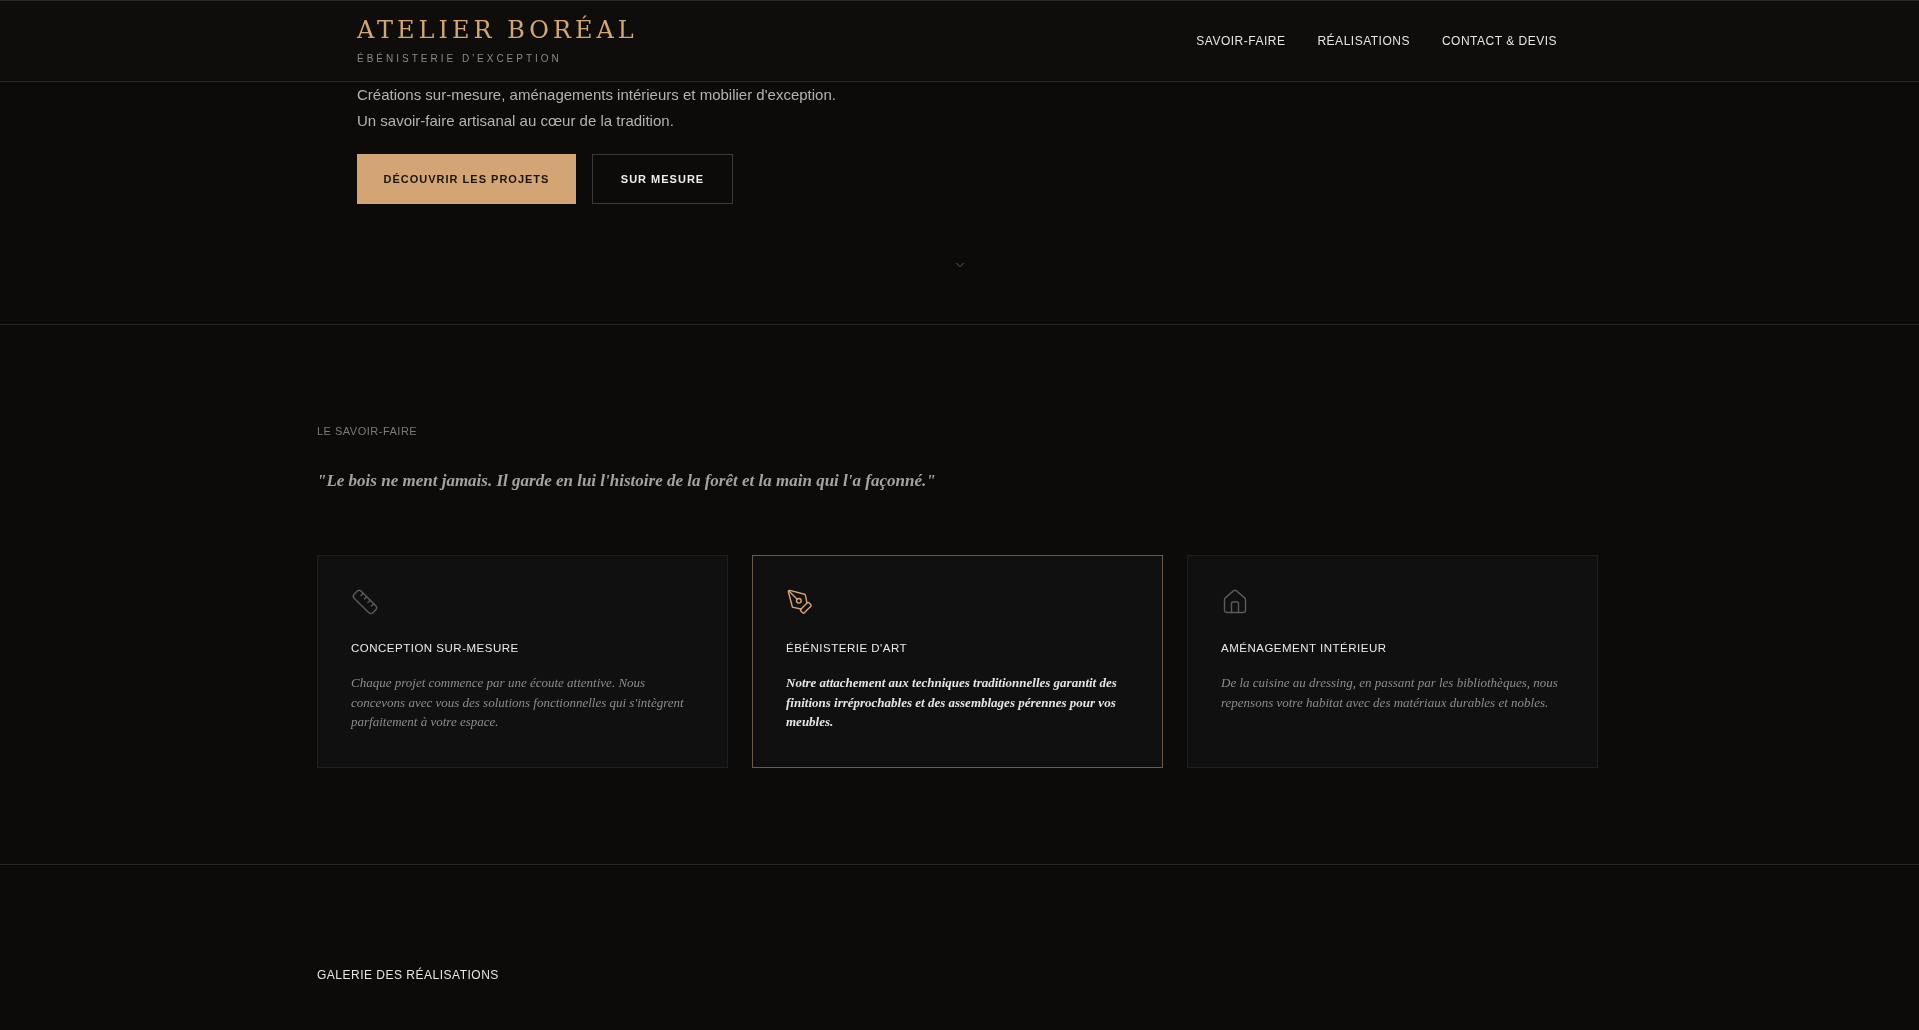  Describe the element at coordinates (952, 703) in the screenshot. I see `card-description: Notre attachement aux techniques traditionnelles garantit des finitions irréprochables et des assemblages pérennes pour vos meubles.` at that location.